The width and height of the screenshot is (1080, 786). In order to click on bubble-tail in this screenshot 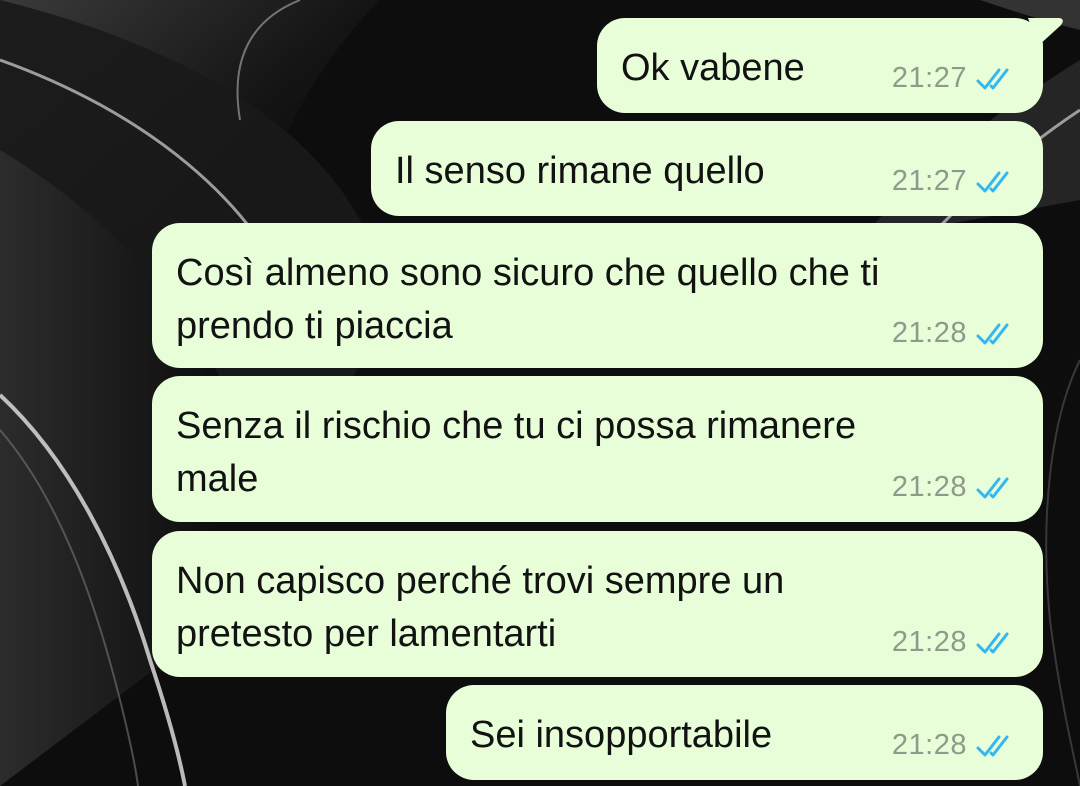, I will do `click(1045, 32)`.